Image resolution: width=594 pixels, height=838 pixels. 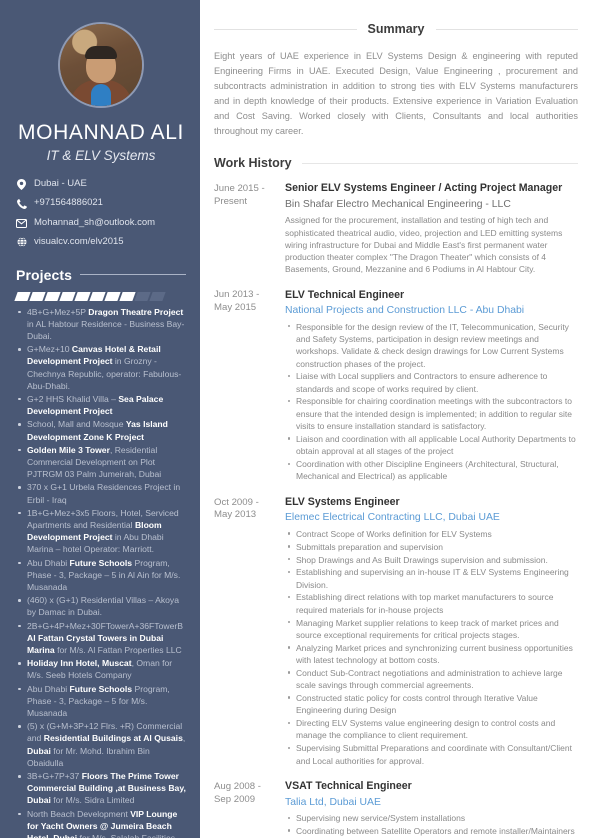 I want to click on project-item-text: School, Mall and Mosque, so click(x=76, y=424).